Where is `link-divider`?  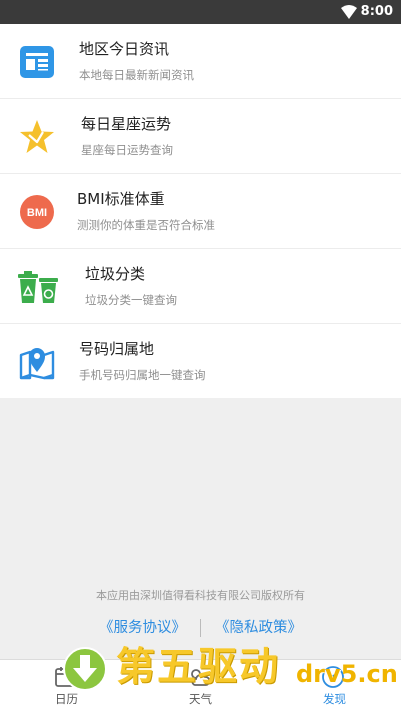
link-divider is located at coordinates (200, 628).